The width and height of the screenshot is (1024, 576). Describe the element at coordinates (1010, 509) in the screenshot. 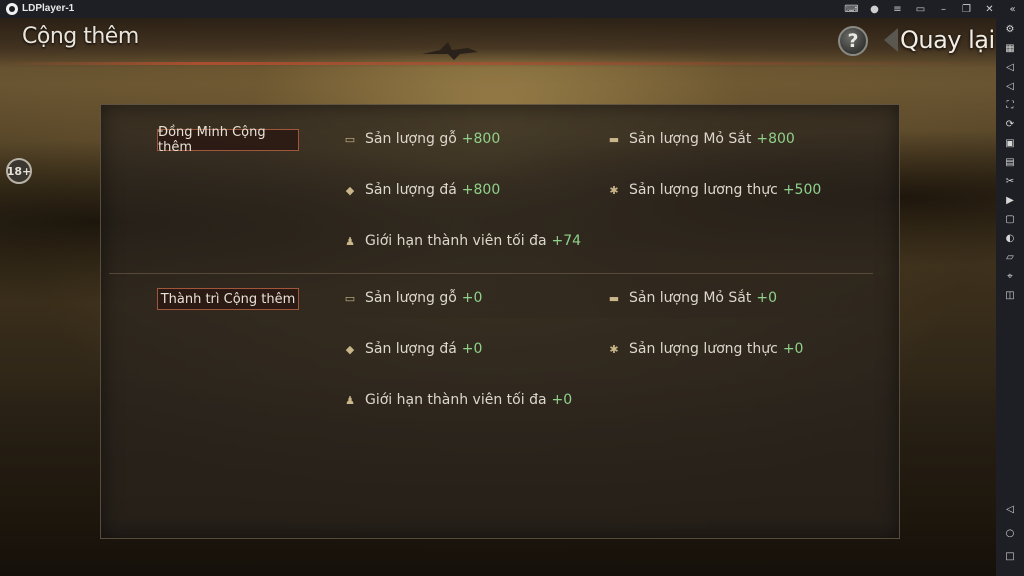

I see `back-nav-icon: ◁` at that location.